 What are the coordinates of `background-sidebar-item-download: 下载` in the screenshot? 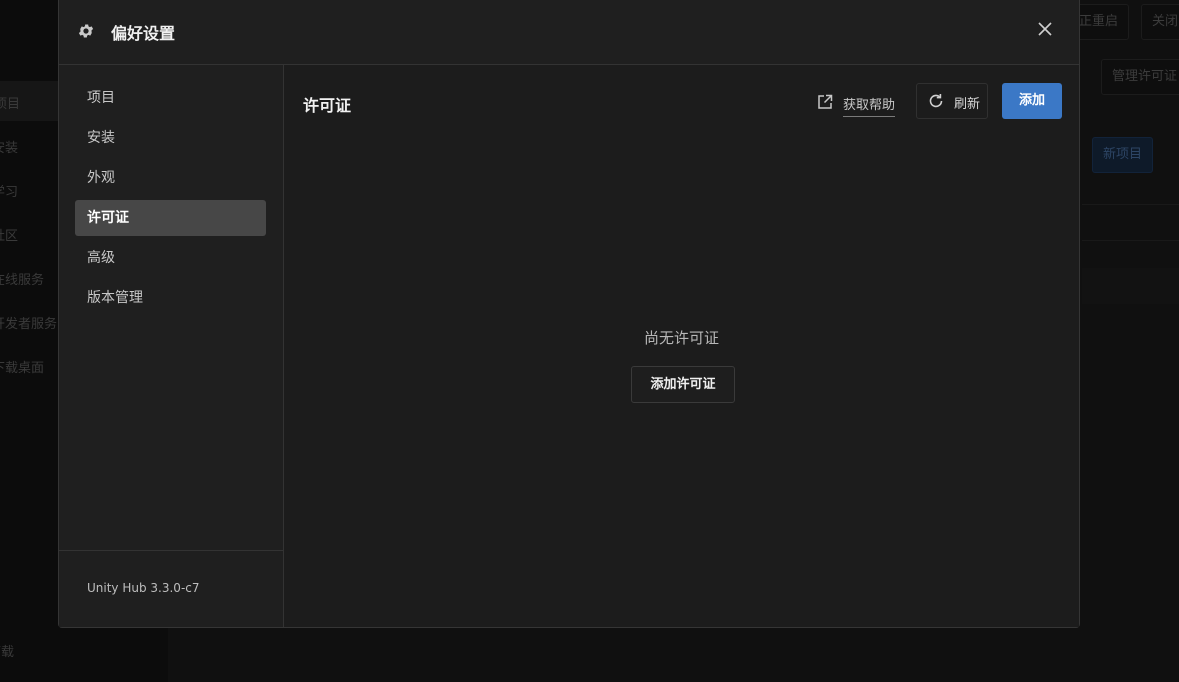 It's located at (7, 652).